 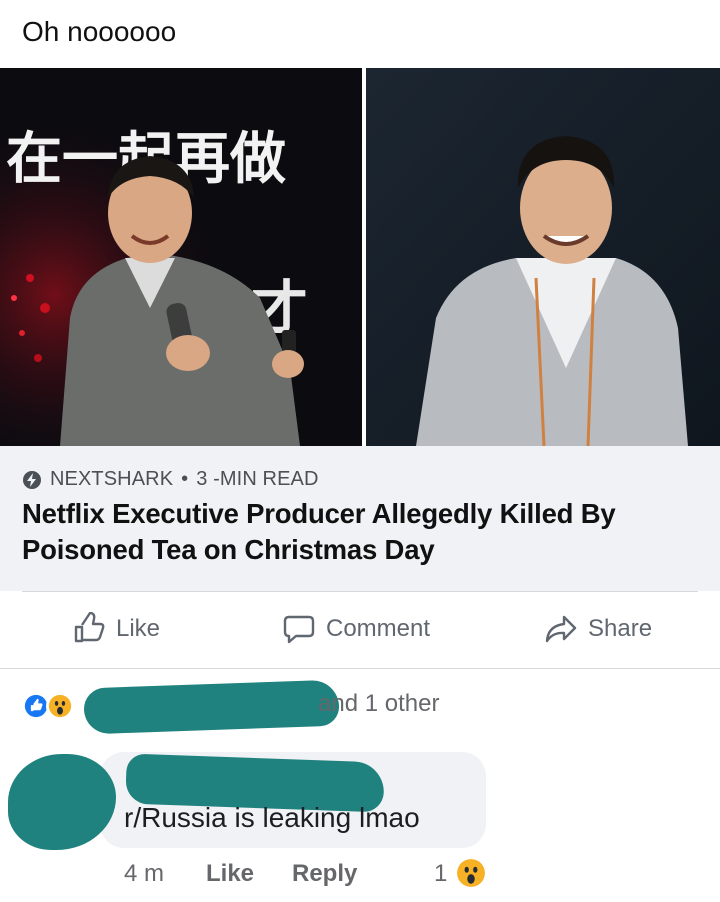 What do you see at coordinates (62, 802) in the screenshot?
I see `avatar` at bounding box center [62, 802].